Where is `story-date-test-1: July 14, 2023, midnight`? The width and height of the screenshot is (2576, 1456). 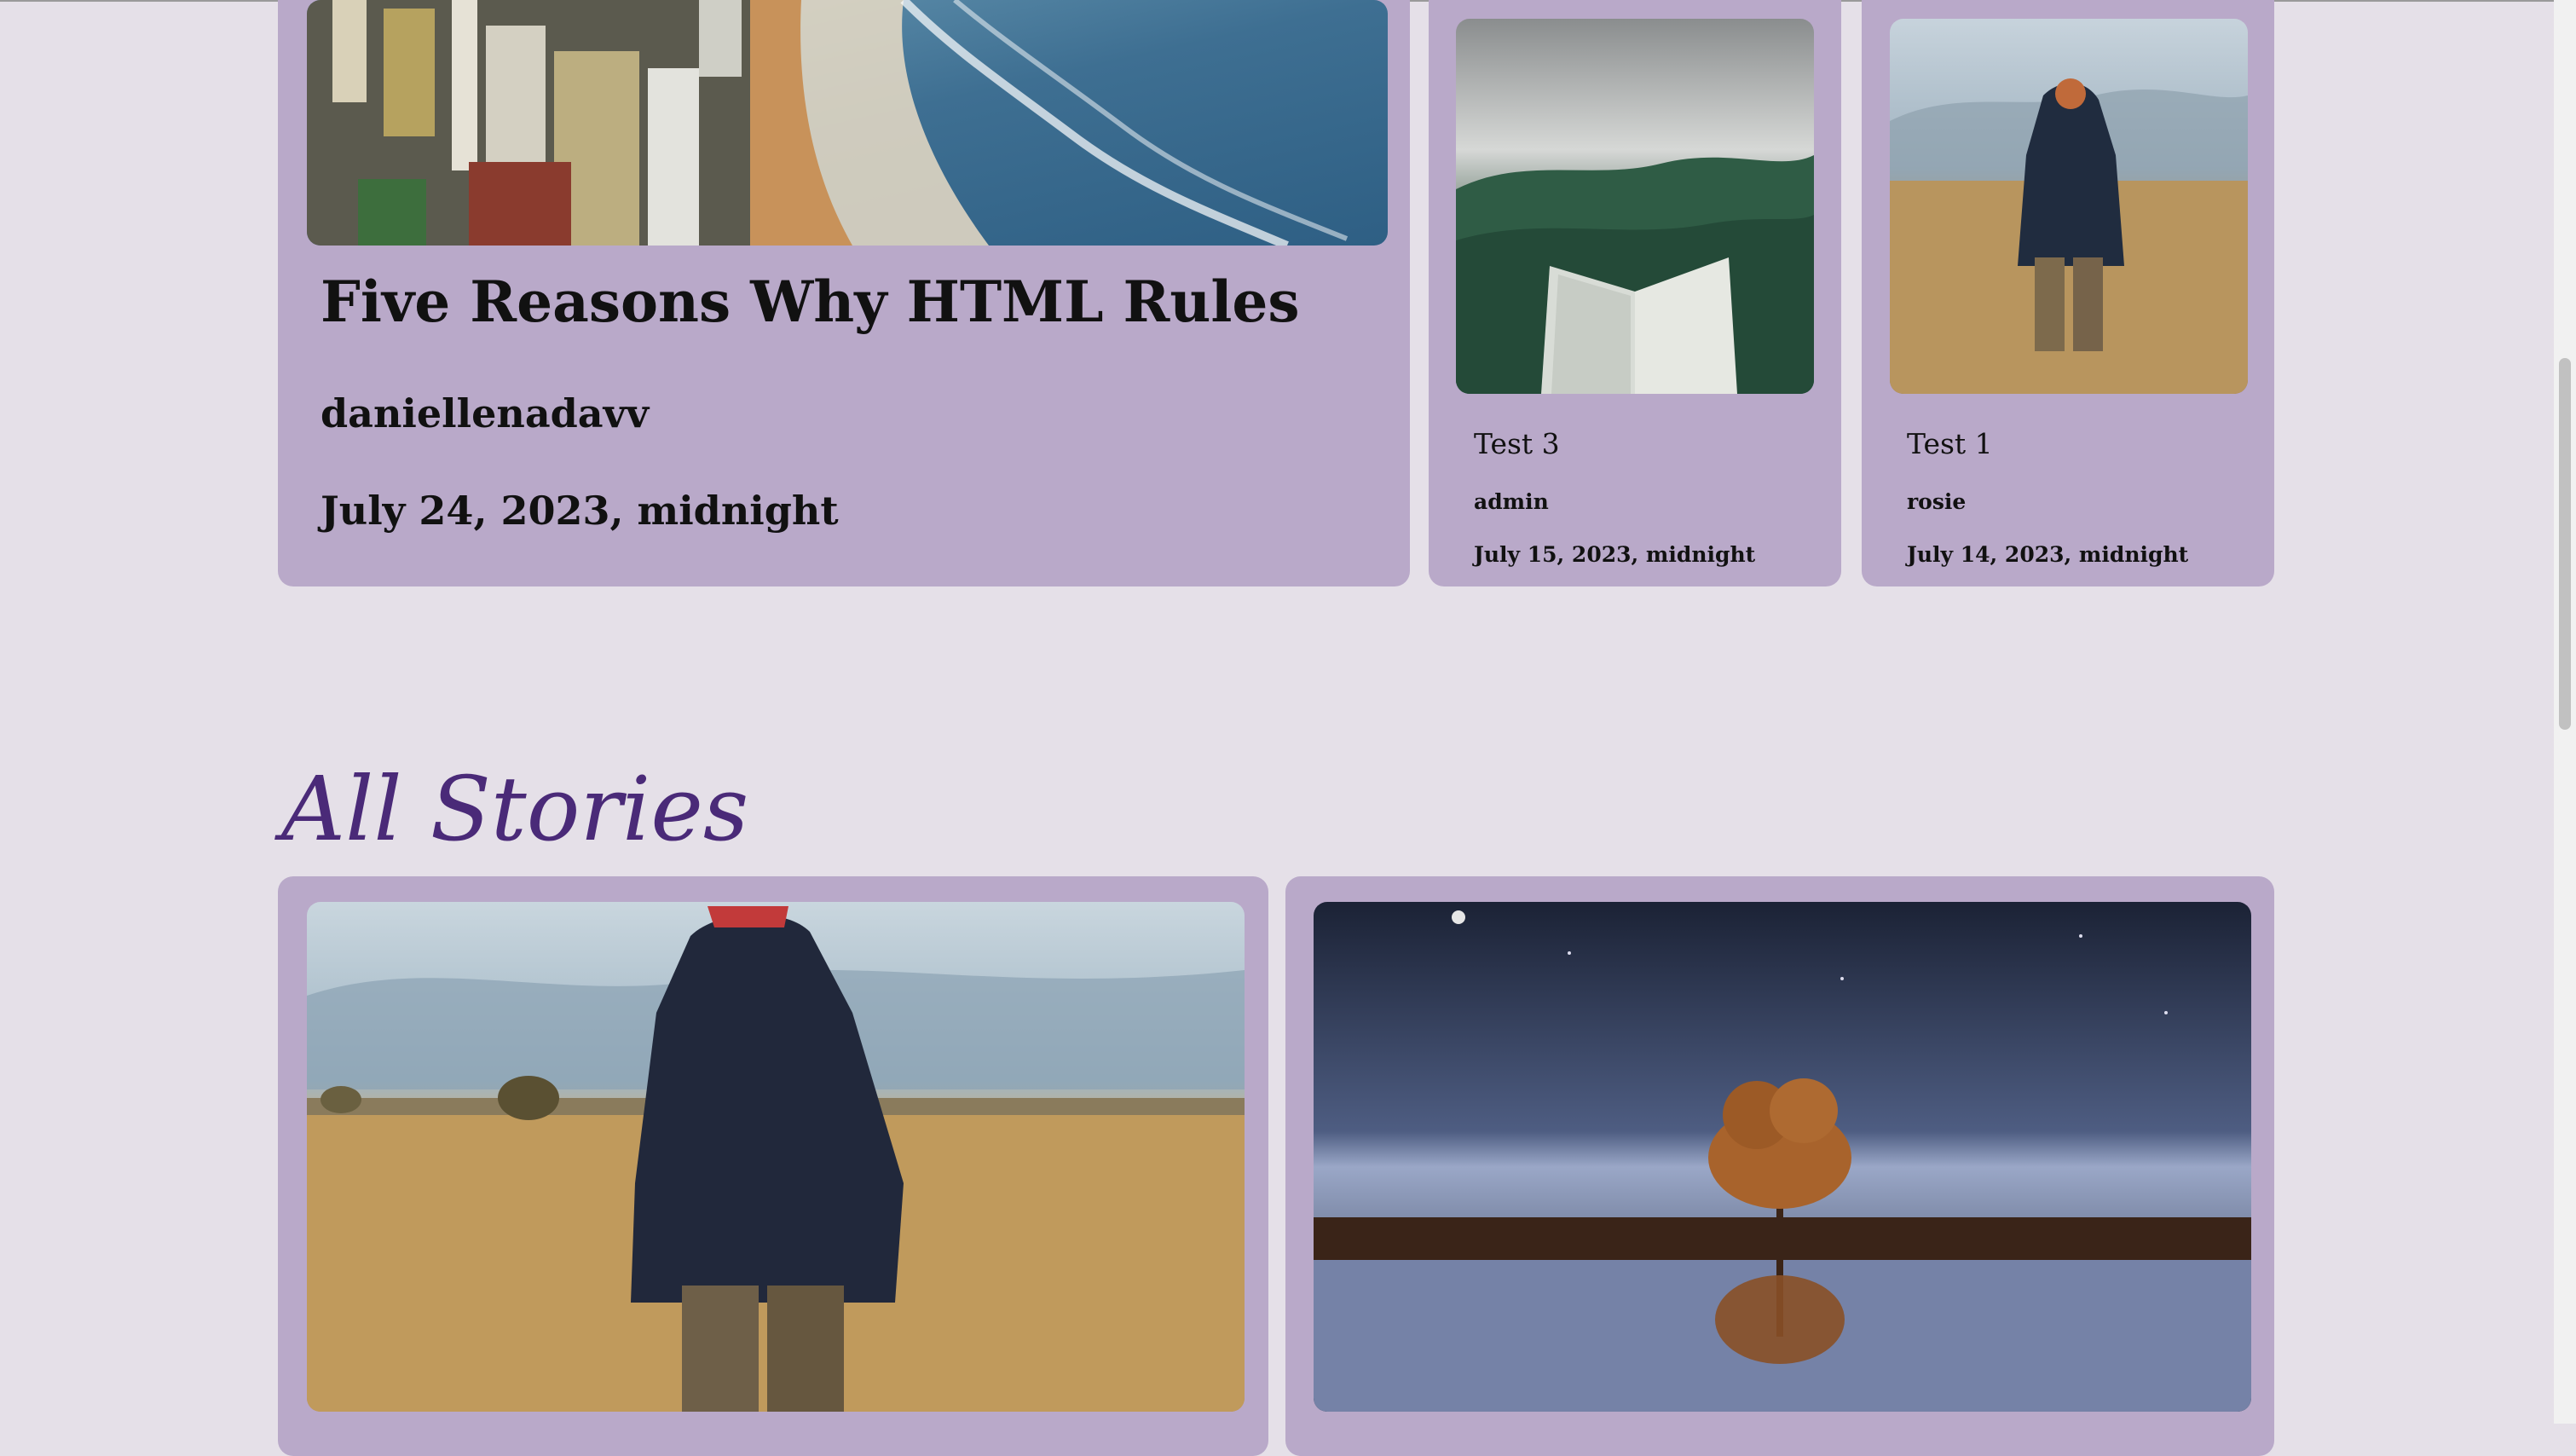 story-date-test-1: July 14, 2023, midnight is located at coordinates (2048, 554).